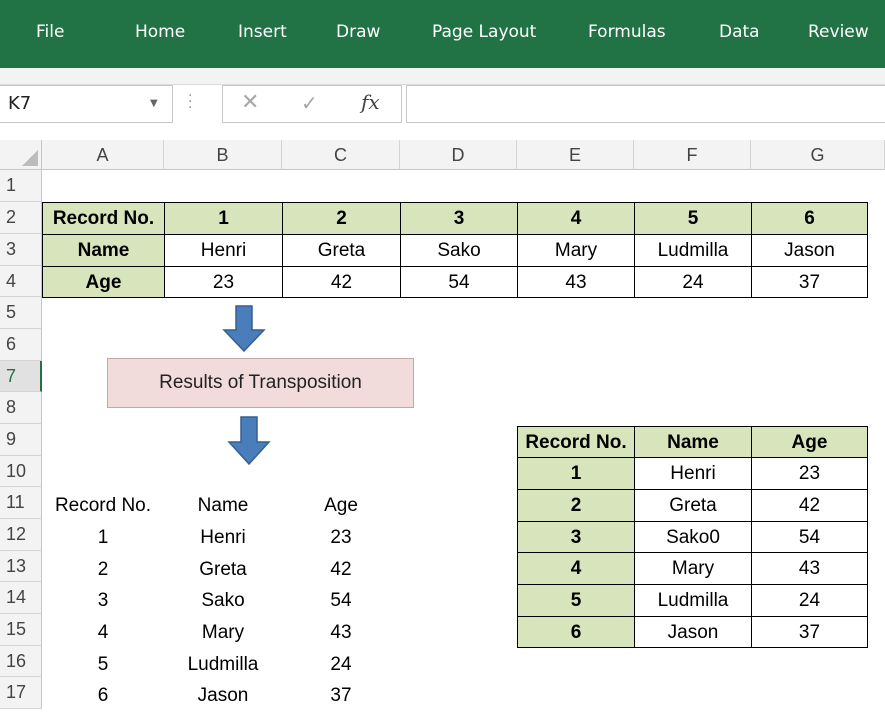 Image resolution: width=885 pixels, height=715 pixels. Describe the element at coordinates (103, 282) in the screenshot. I see `source-header-age: Age` at that location.